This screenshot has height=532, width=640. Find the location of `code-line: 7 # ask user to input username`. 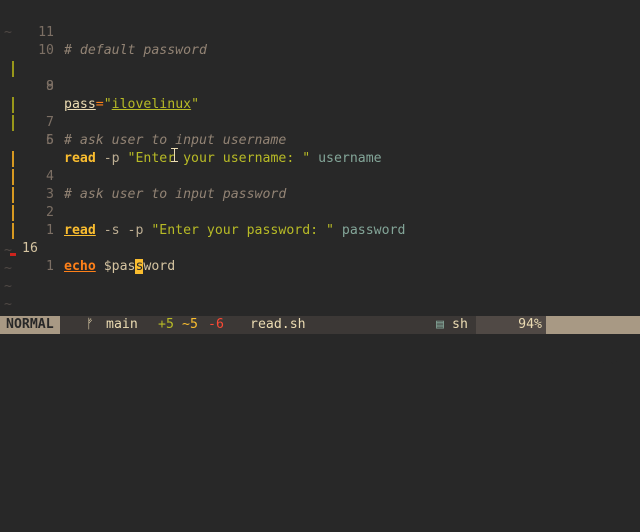

code-line: 7 # ask user to input username is located at coordinates (320, 113).